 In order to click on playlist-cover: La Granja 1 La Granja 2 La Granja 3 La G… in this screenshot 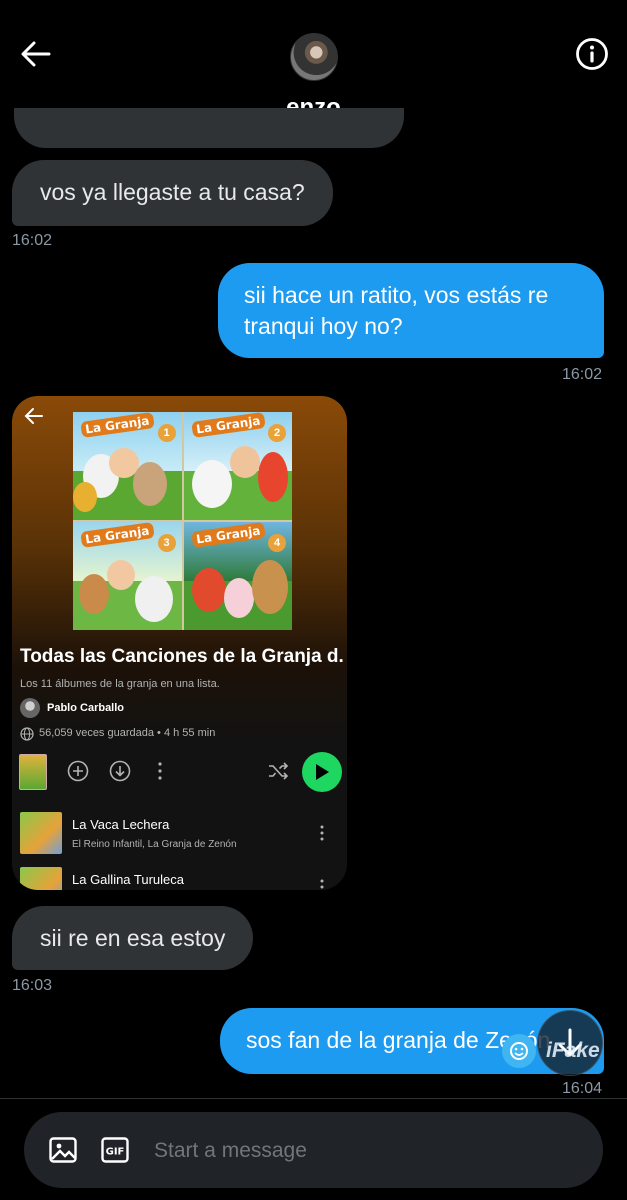, I will do `click(182, 521)`.